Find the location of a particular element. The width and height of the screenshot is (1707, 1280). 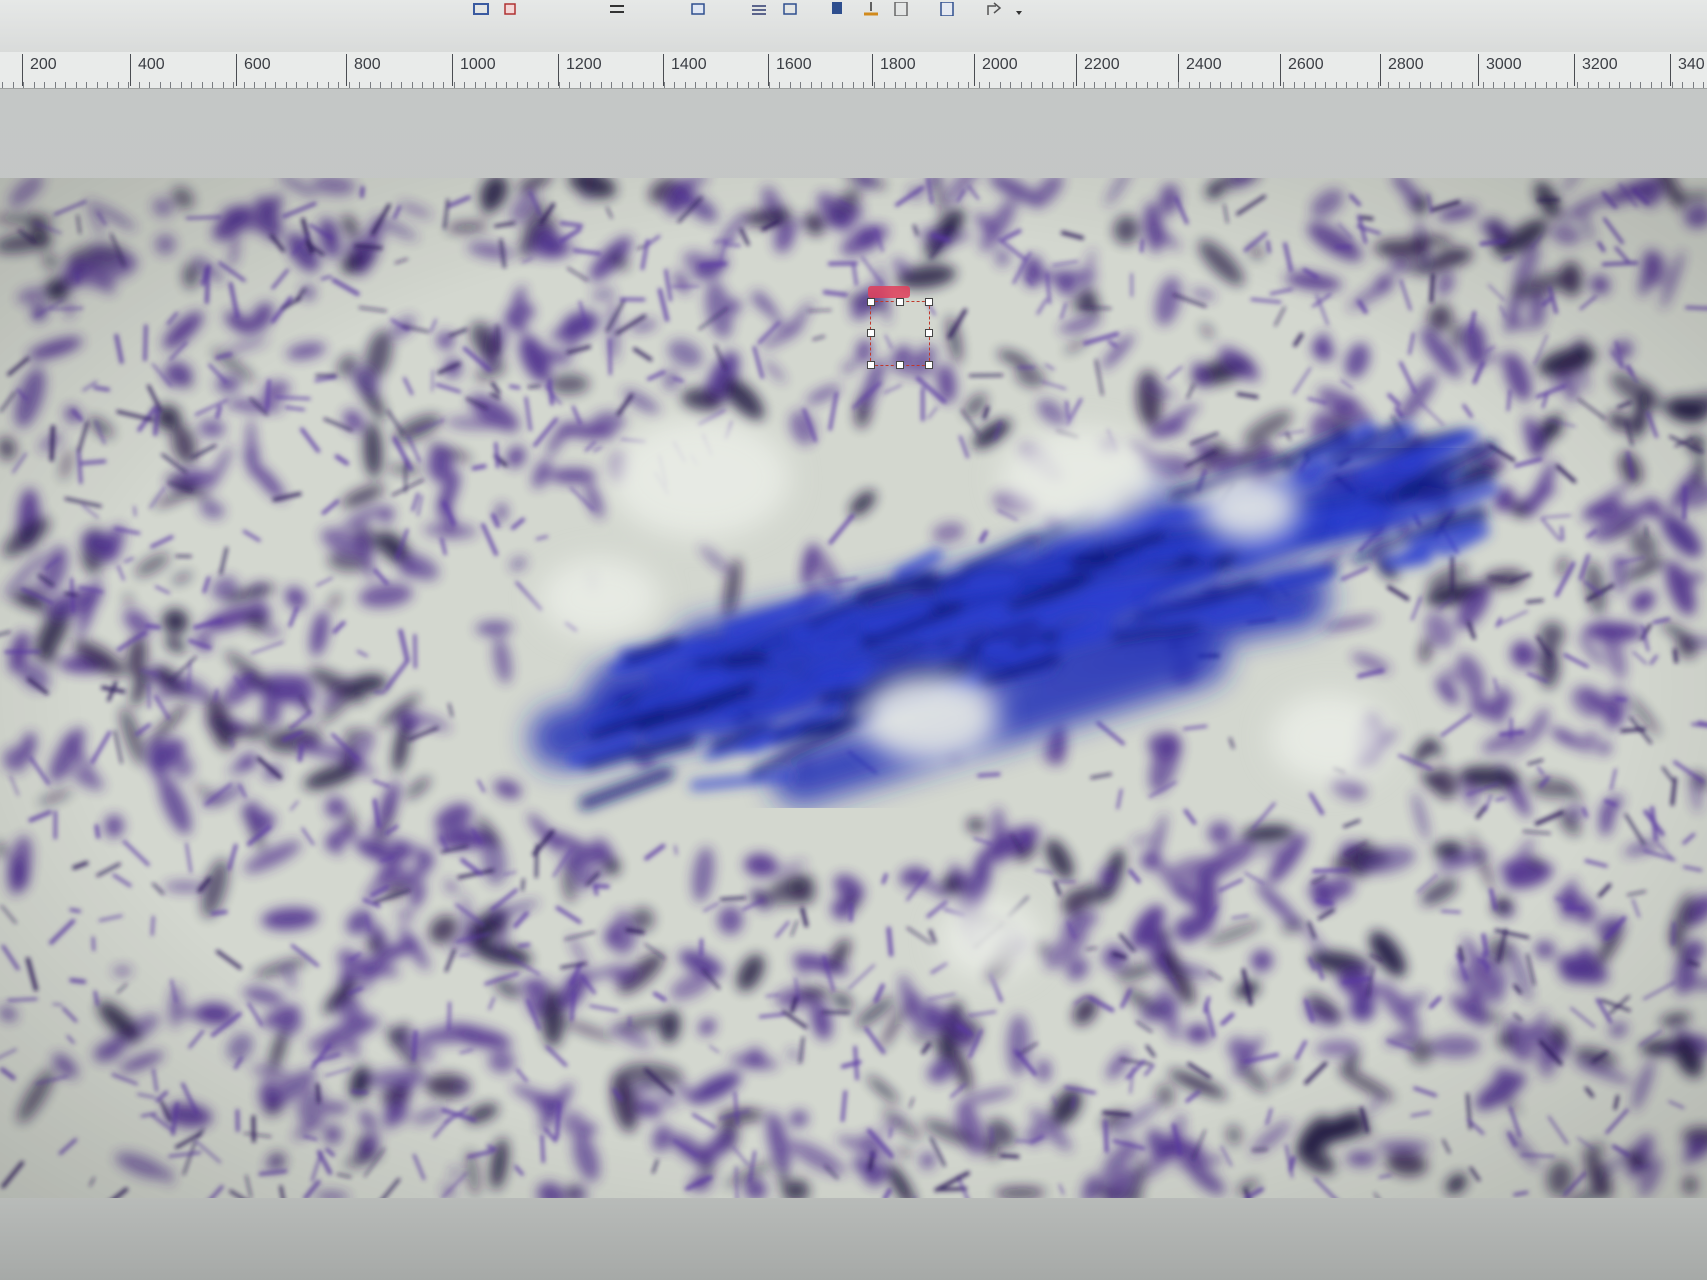

ruler-label: 2000 is located at coordinates (1000, 64).